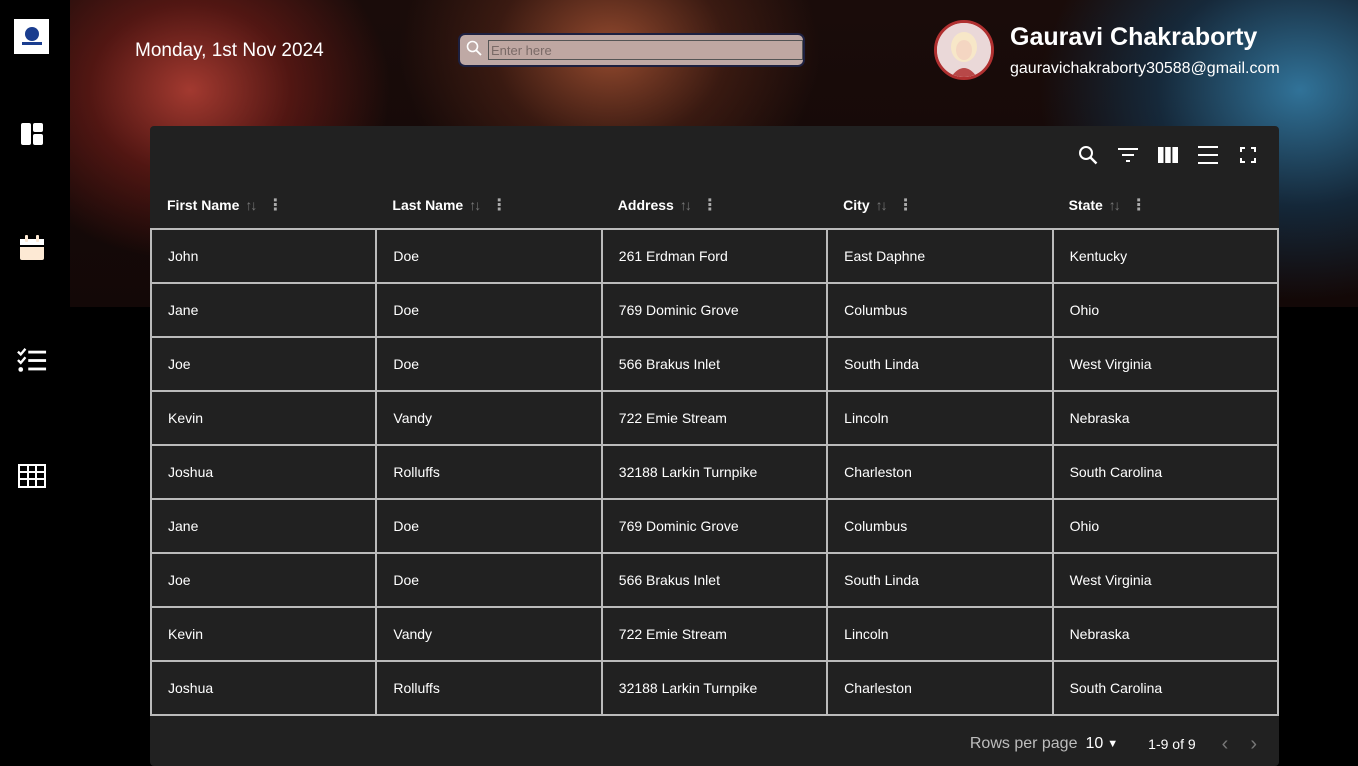 The image size is (1358, 766). What do you see at coordinates (35, 377) in the screenshot?
I see `sidebar` at bounding box center [35, 377].